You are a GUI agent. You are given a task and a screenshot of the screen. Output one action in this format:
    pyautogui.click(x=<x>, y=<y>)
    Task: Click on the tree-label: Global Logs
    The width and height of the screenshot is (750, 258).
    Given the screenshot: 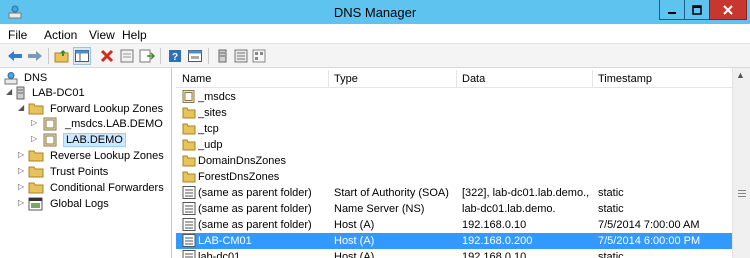 What is the action you would take?
    pyautogui.click(x=79, y=203)
    